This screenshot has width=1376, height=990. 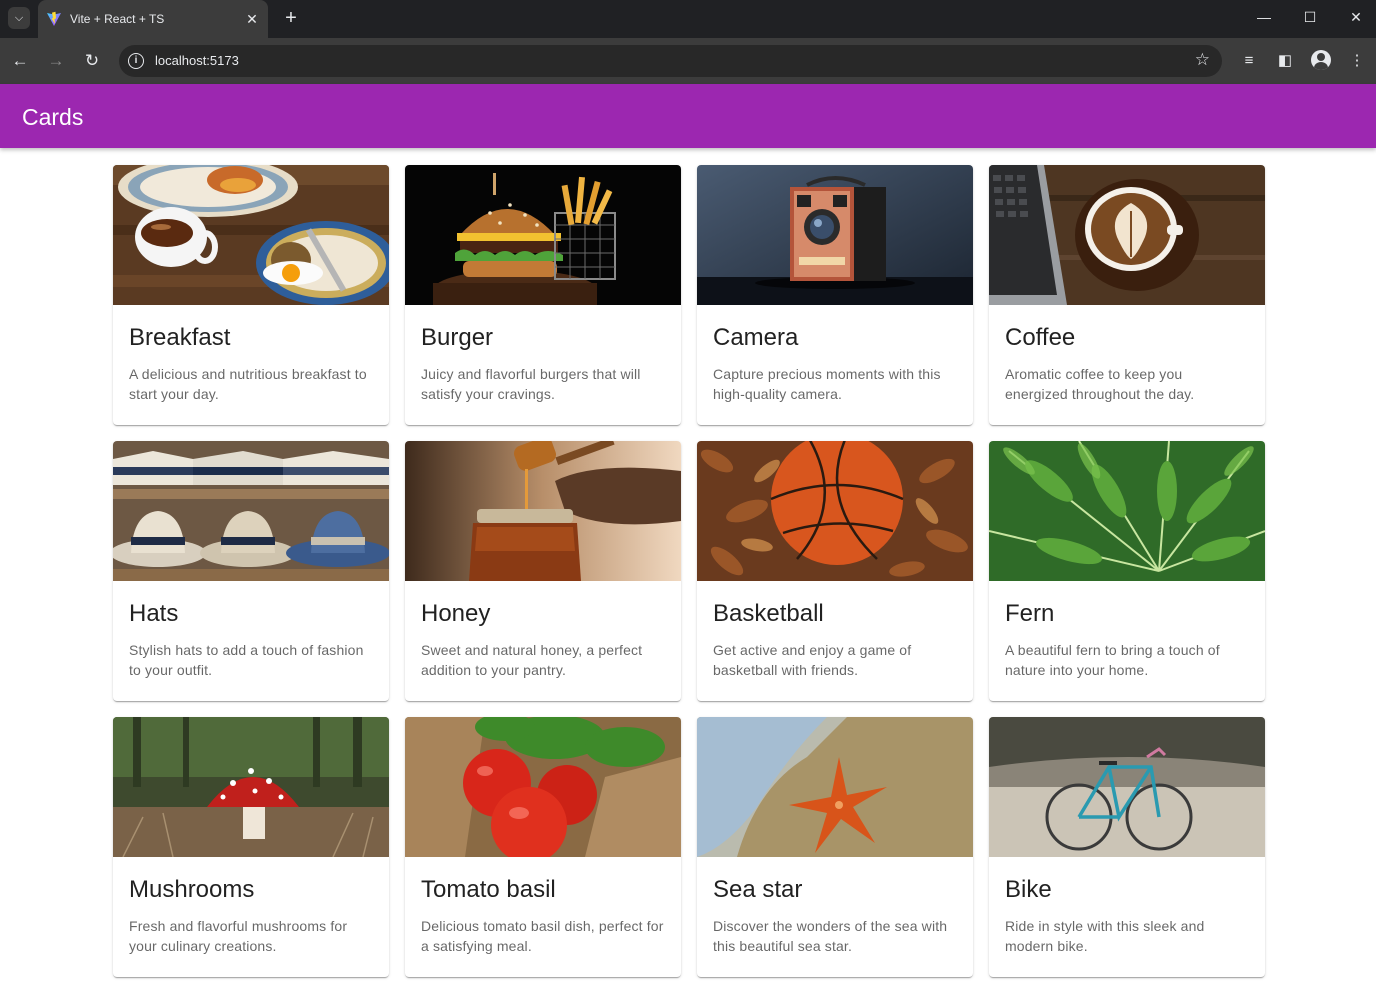 I want to click on card-title: Honey, so click(x=456, y=613).